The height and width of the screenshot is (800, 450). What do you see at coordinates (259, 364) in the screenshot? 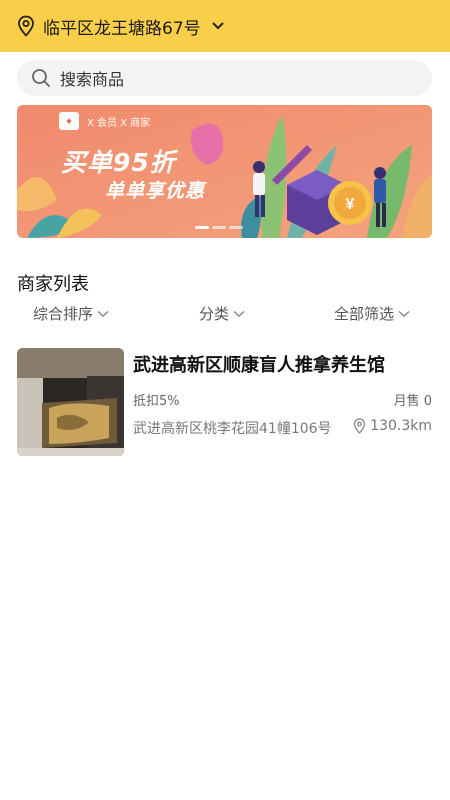
I see `merchant-name: 武进高新区顺康盲人推拿养生馆` at bounding box center [259, 364].